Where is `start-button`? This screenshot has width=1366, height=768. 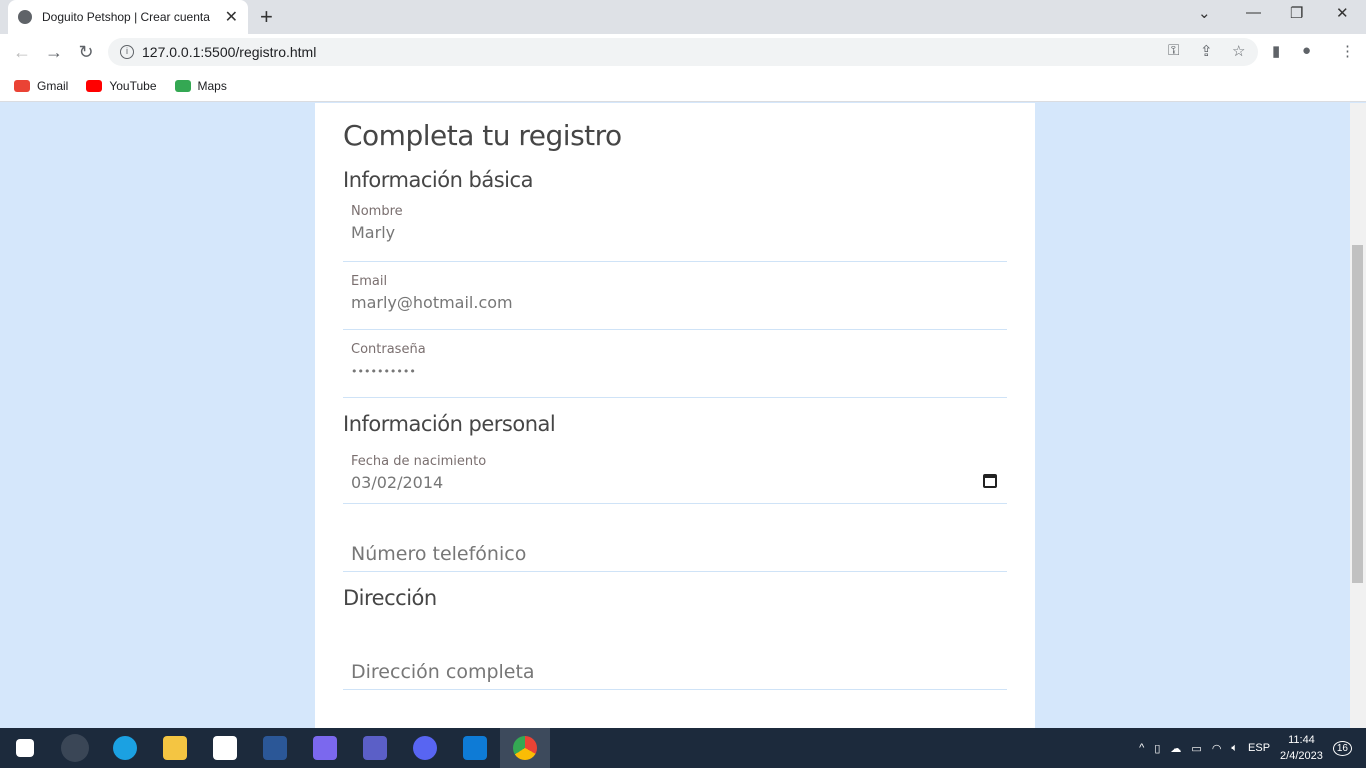
start-button is located at coordinates (25, 748).